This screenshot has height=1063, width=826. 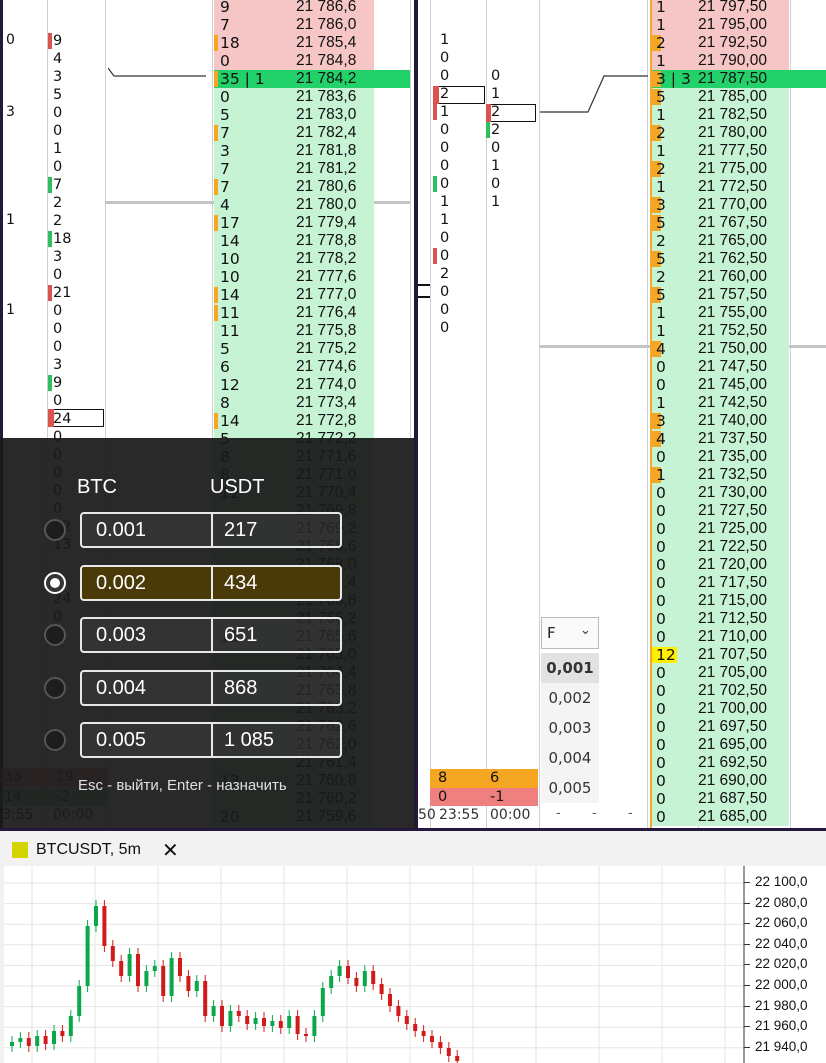 What do you see at coordinates (720, 781) in the screenshot?
I see `ladder-row: 0 21 690,00` at bounding box center [720, 781].